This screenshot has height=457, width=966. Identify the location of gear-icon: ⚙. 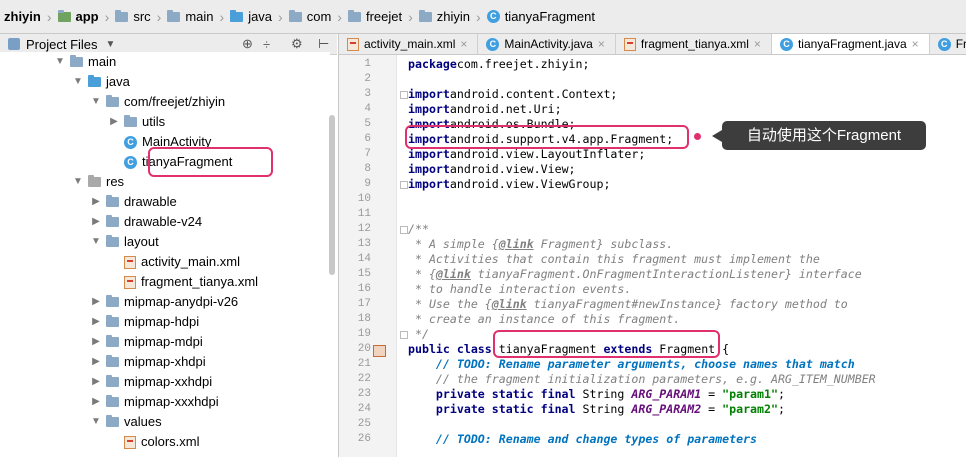
(297, 44).